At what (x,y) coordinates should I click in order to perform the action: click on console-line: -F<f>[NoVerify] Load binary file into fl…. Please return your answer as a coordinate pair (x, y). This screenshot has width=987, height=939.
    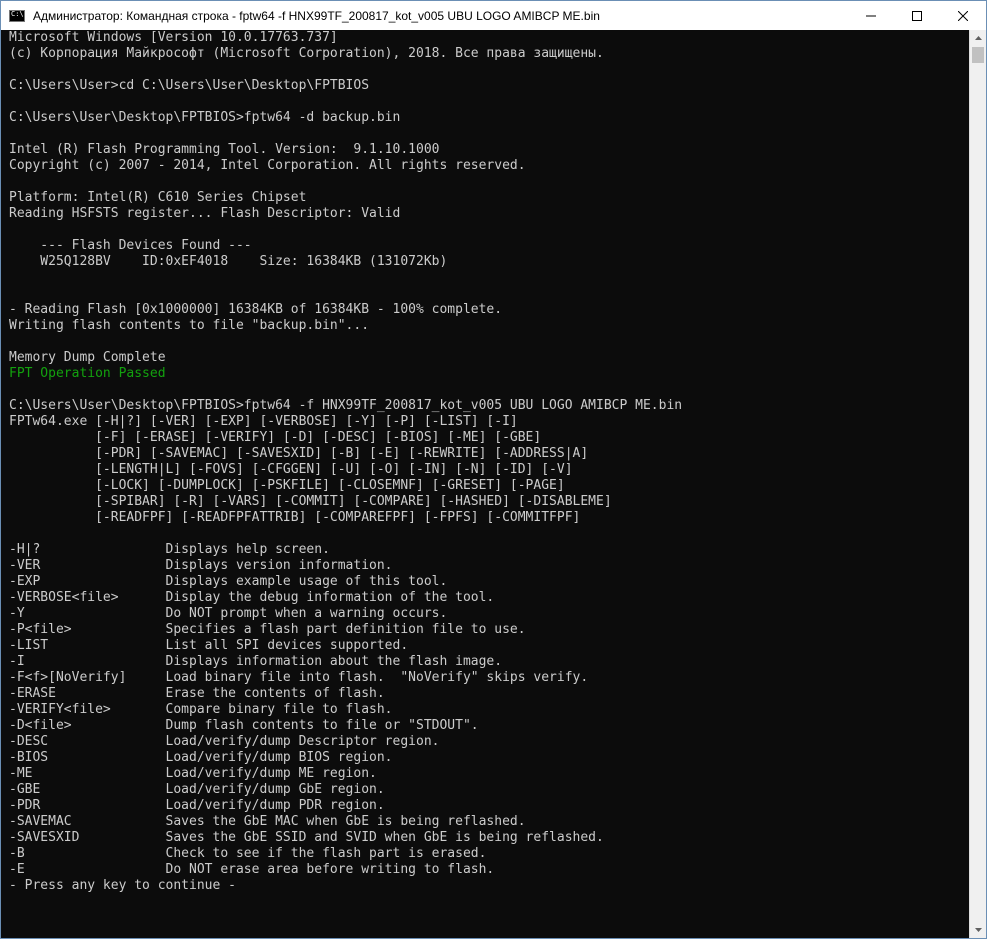
    Looking at the image, I should click on (299, 677).